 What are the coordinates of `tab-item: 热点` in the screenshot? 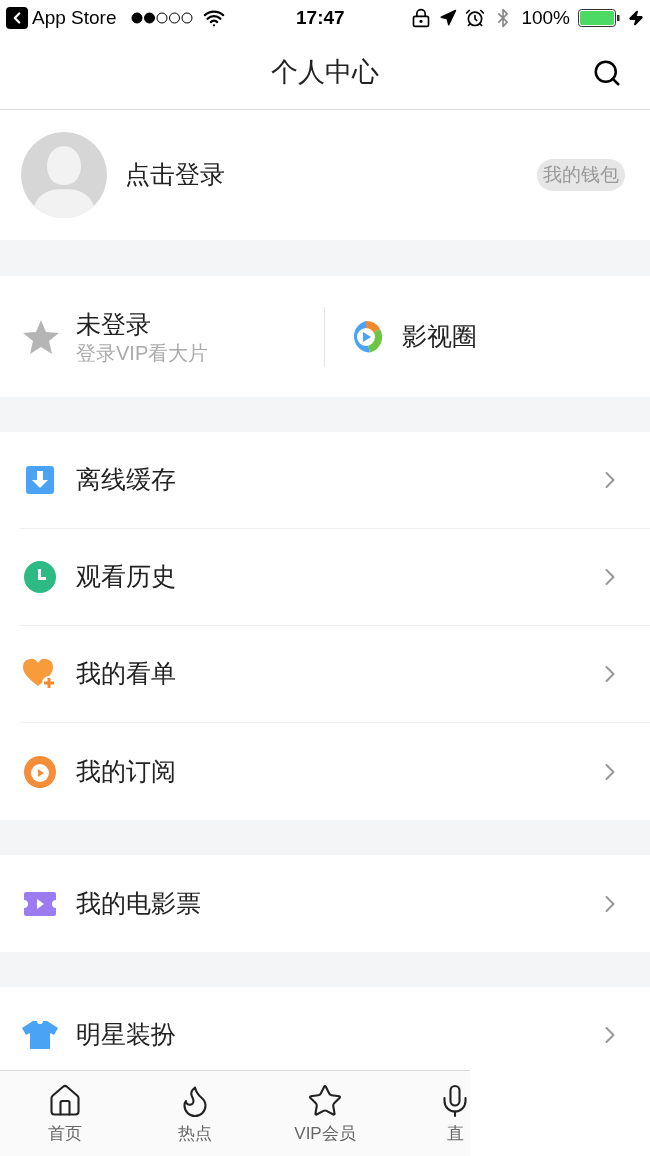 It's located at (195, 1109).